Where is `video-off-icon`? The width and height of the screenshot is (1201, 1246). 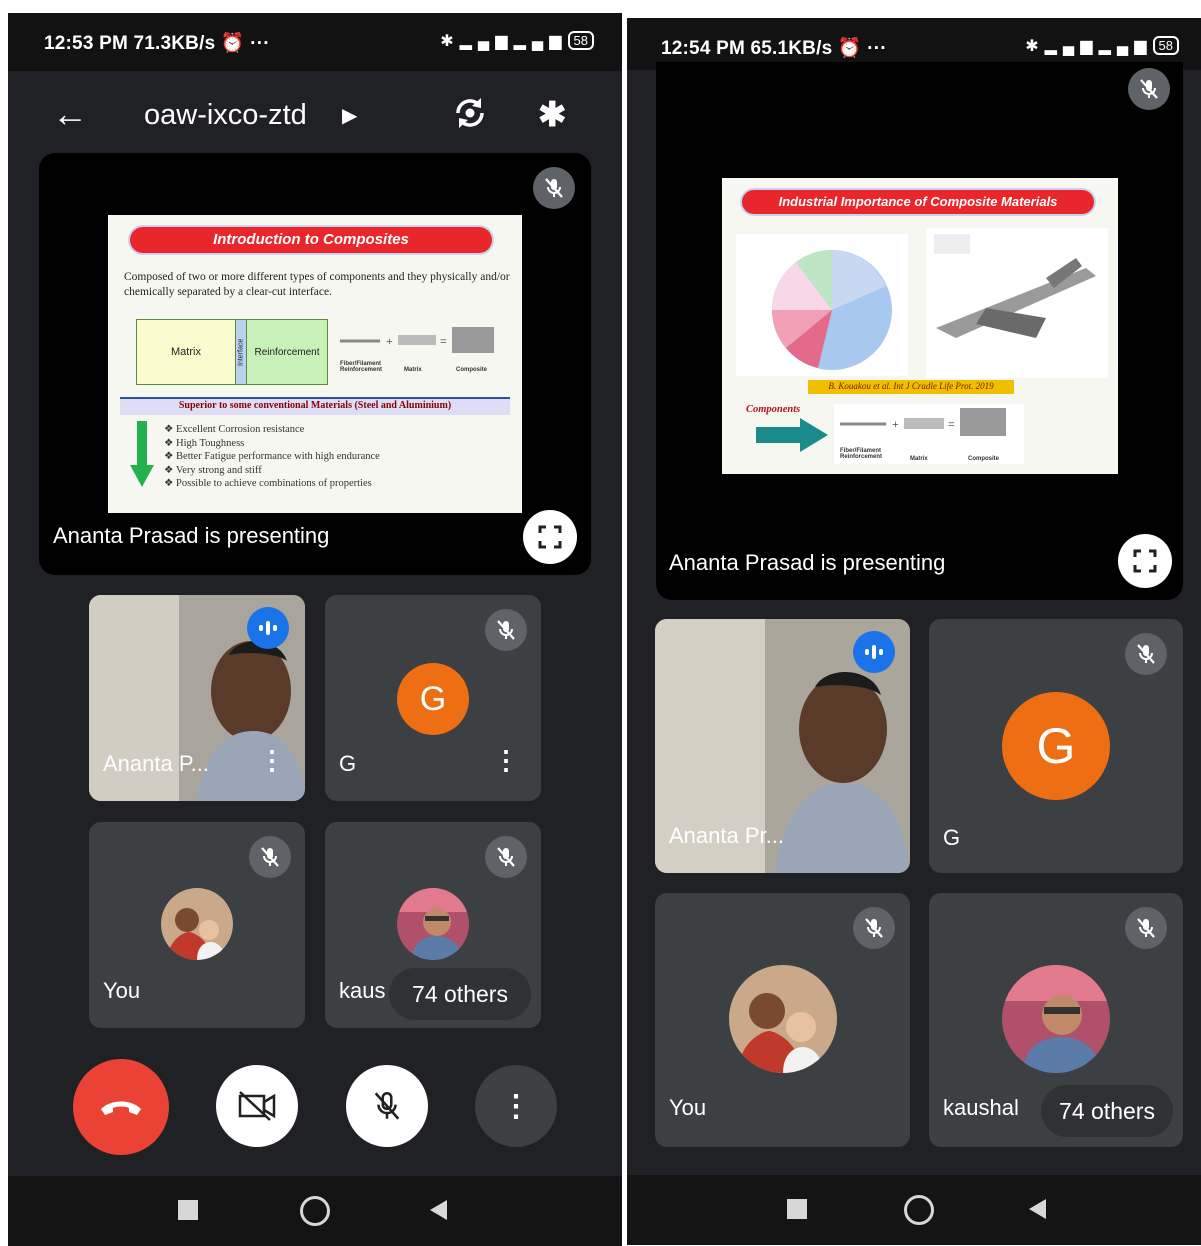 video-off-icon is located at coordinates (257, 1106).